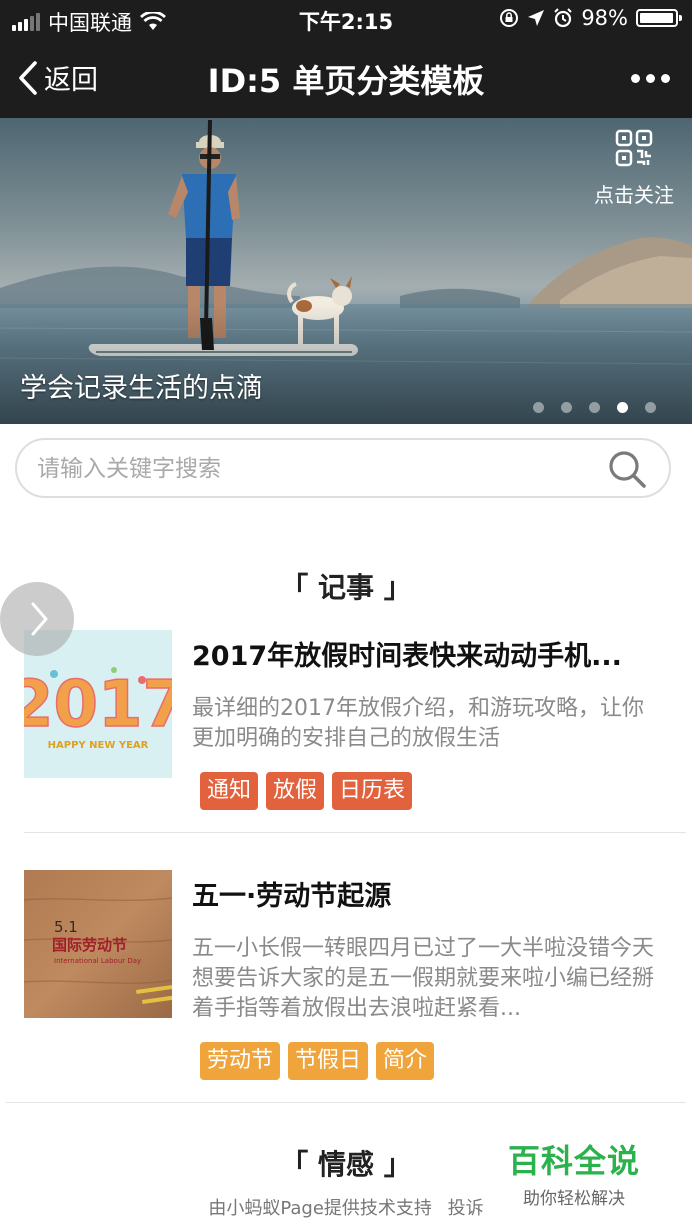 This screenshot has width=692, height=1230. What do you see at coordinates (346, 81) in the screenshot?
I see `page-title: ID:5 单页分类模板` at bounding box center [346, 81].